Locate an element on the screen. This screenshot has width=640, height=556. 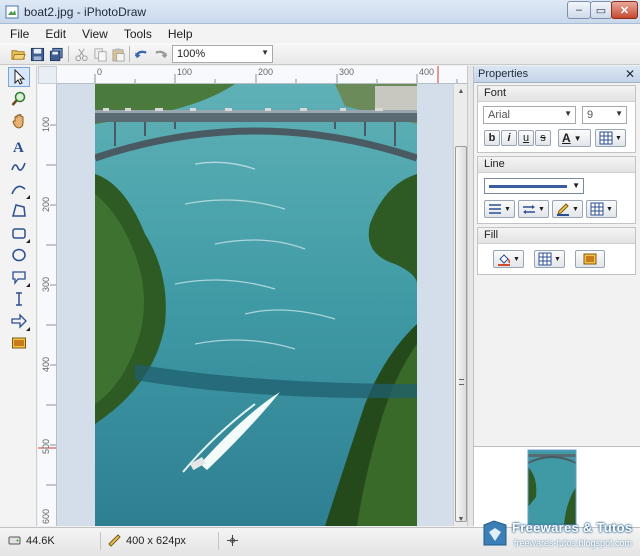
freehand-tool is located at coordinates (19, 167).